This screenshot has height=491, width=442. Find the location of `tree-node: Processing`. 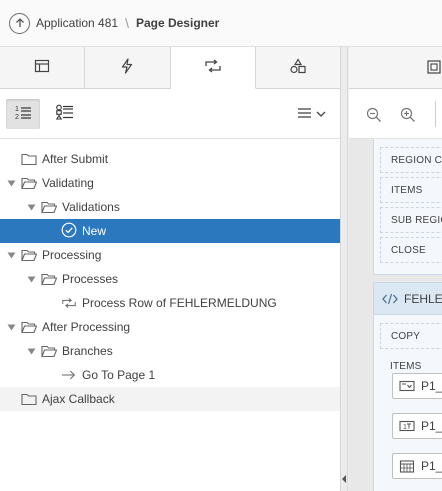

tree-node: Processing is located at coordinates (170, 255).